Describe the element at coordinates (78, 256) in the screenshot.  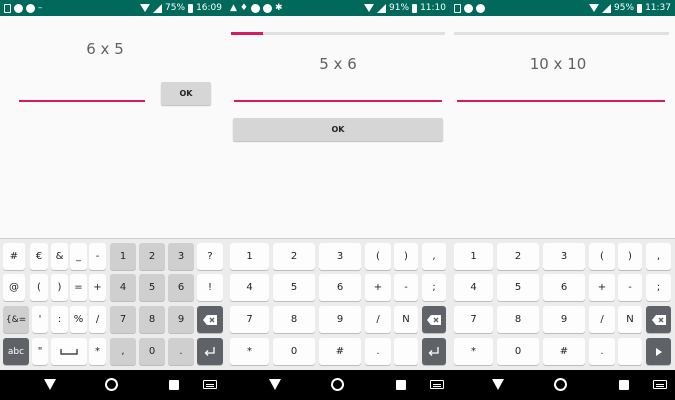
I see `key: _` at that location.